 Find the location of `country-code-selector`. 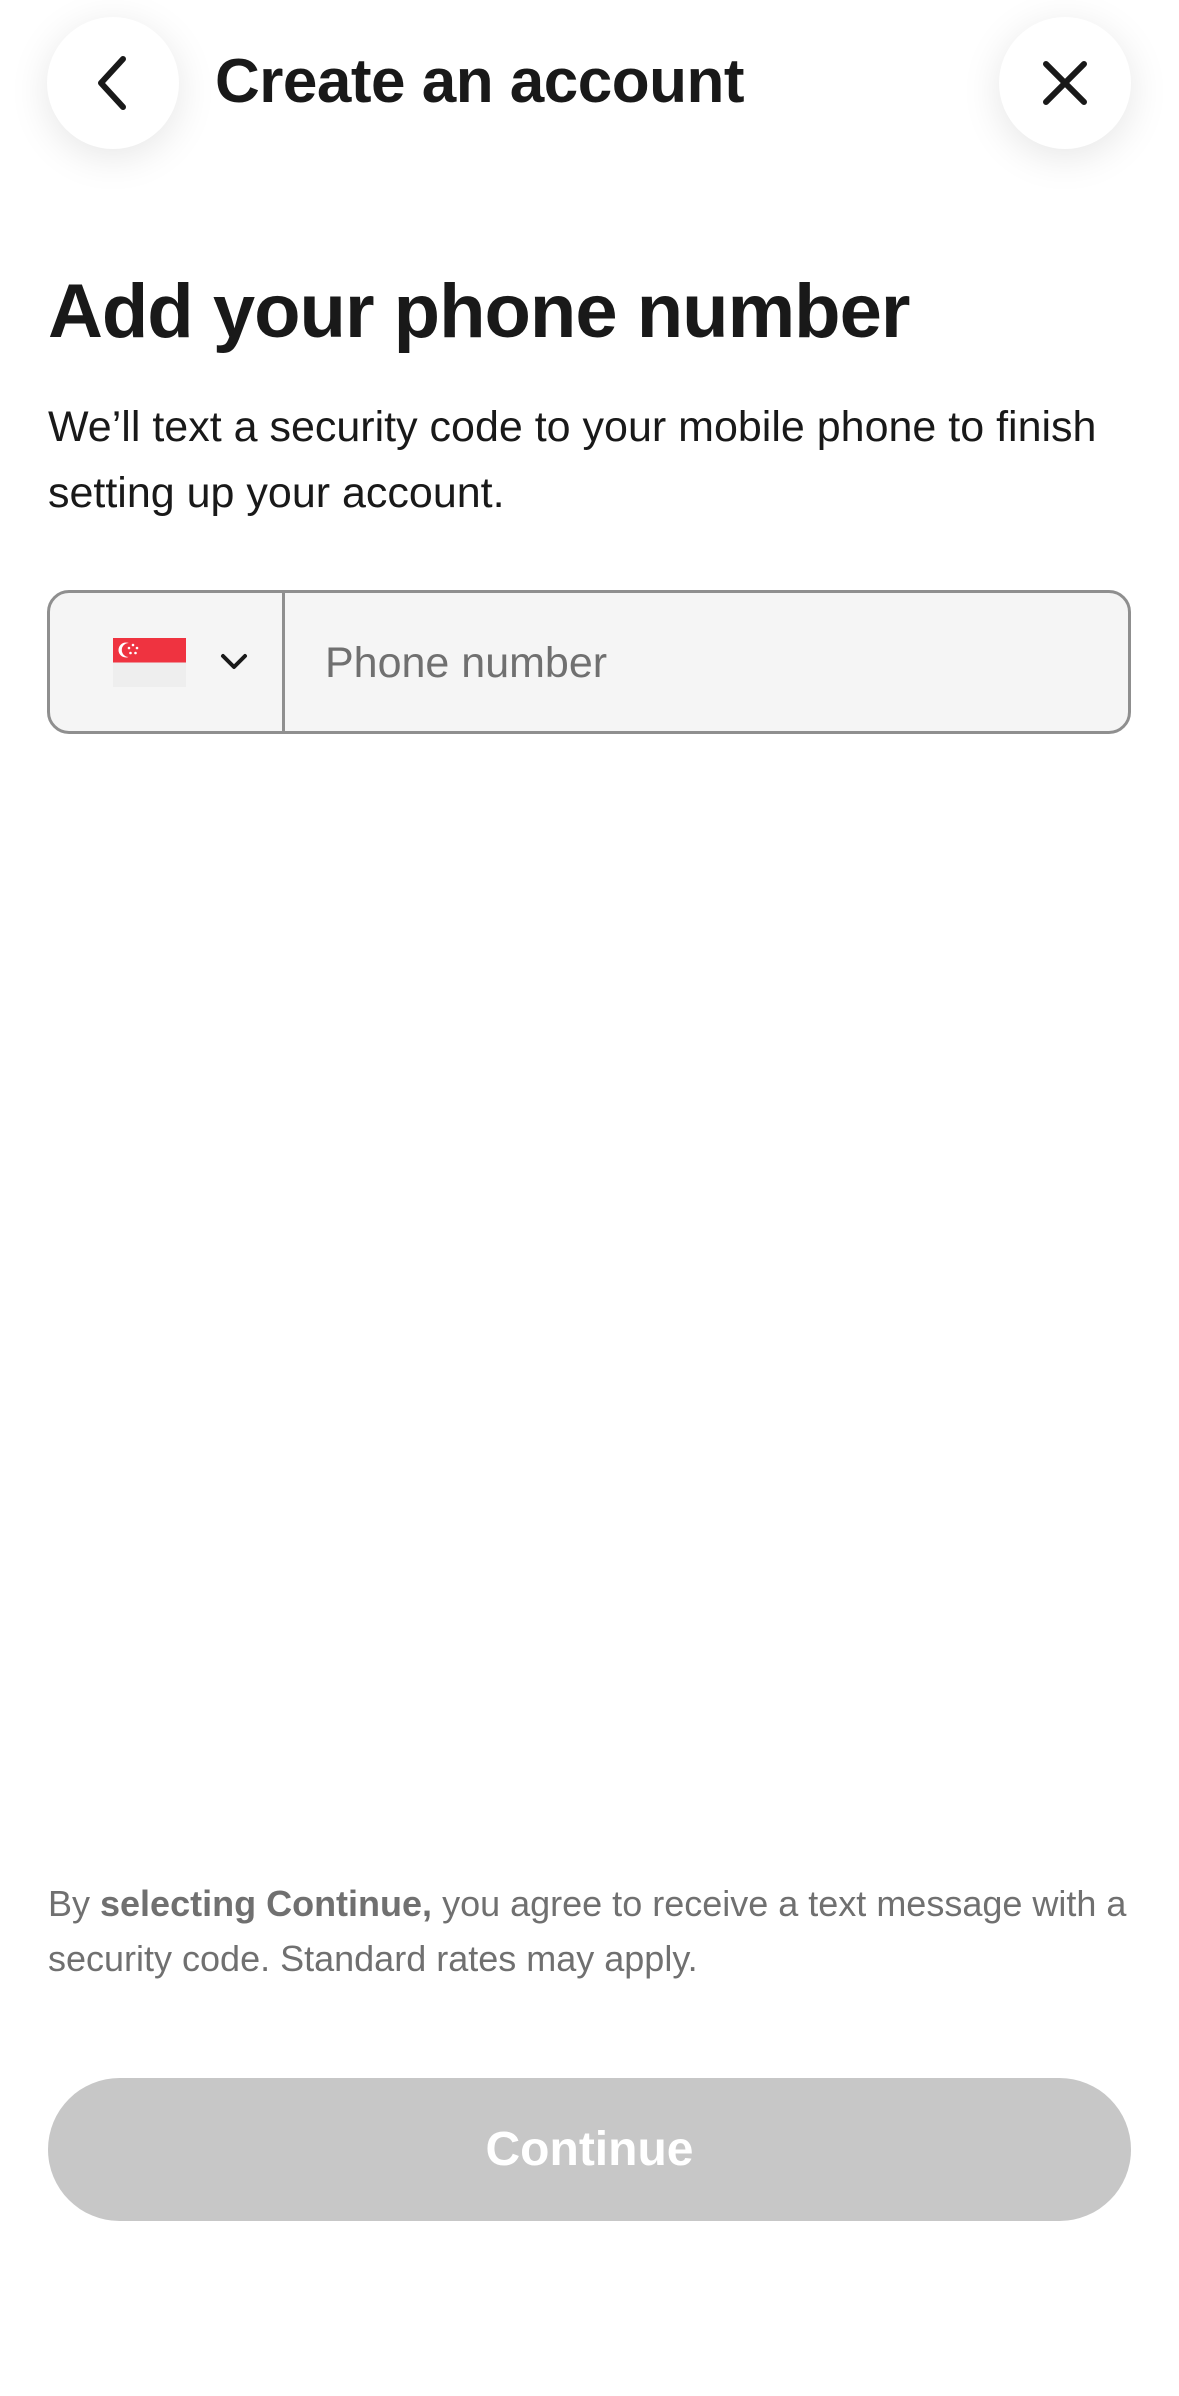

country-code-selector is located at coordinates (167, 662).